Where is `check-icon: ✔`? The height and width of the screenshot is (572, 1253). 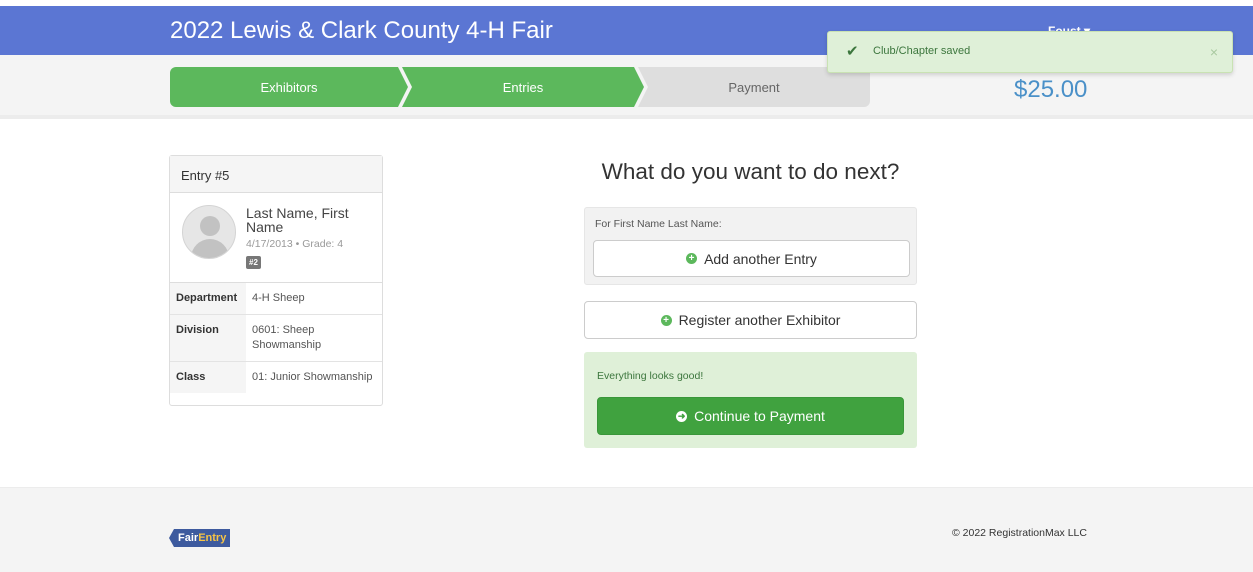
check-icon: ✔ is located at coordinates (852, 51).